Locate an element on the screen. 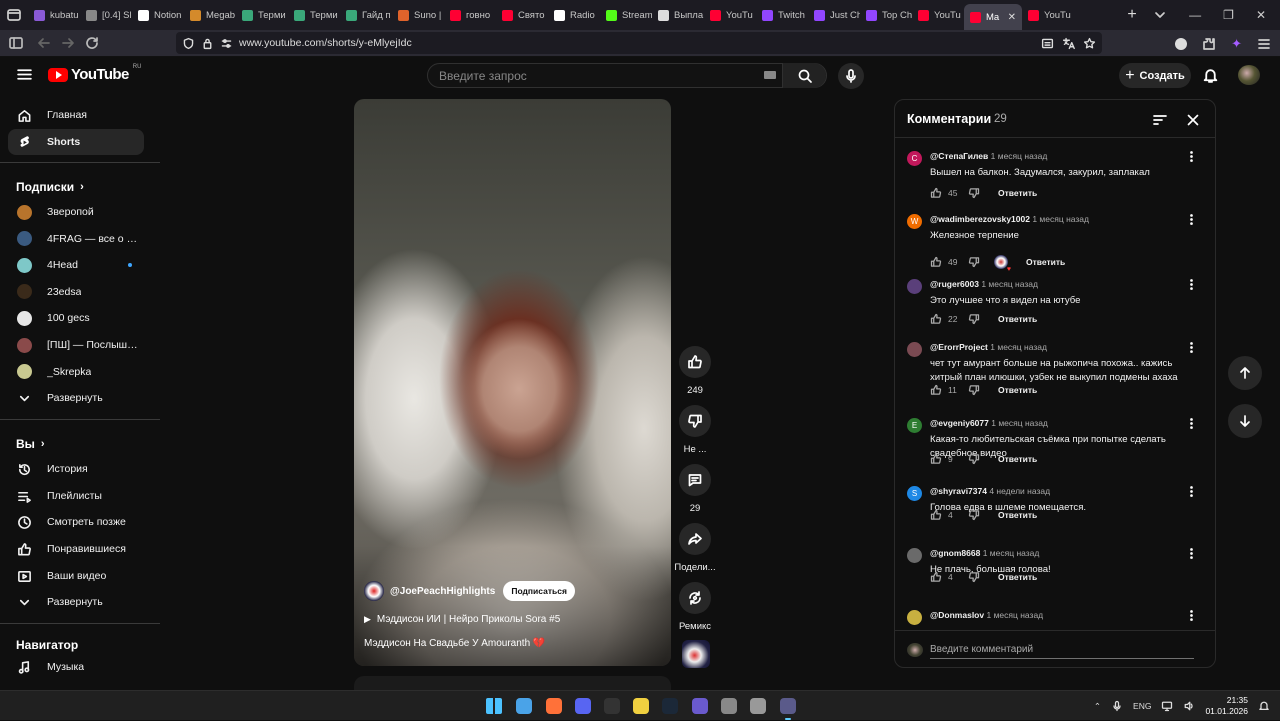  create-button: + Создать is located at coordinates (1155, 75).